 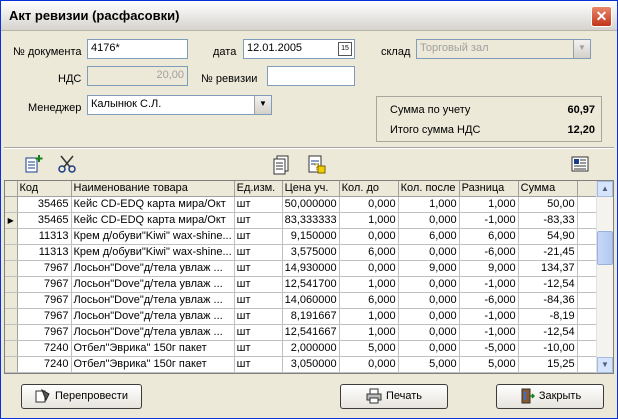 I want to click on table-cell: 15,25, so click(x=548, y=364).